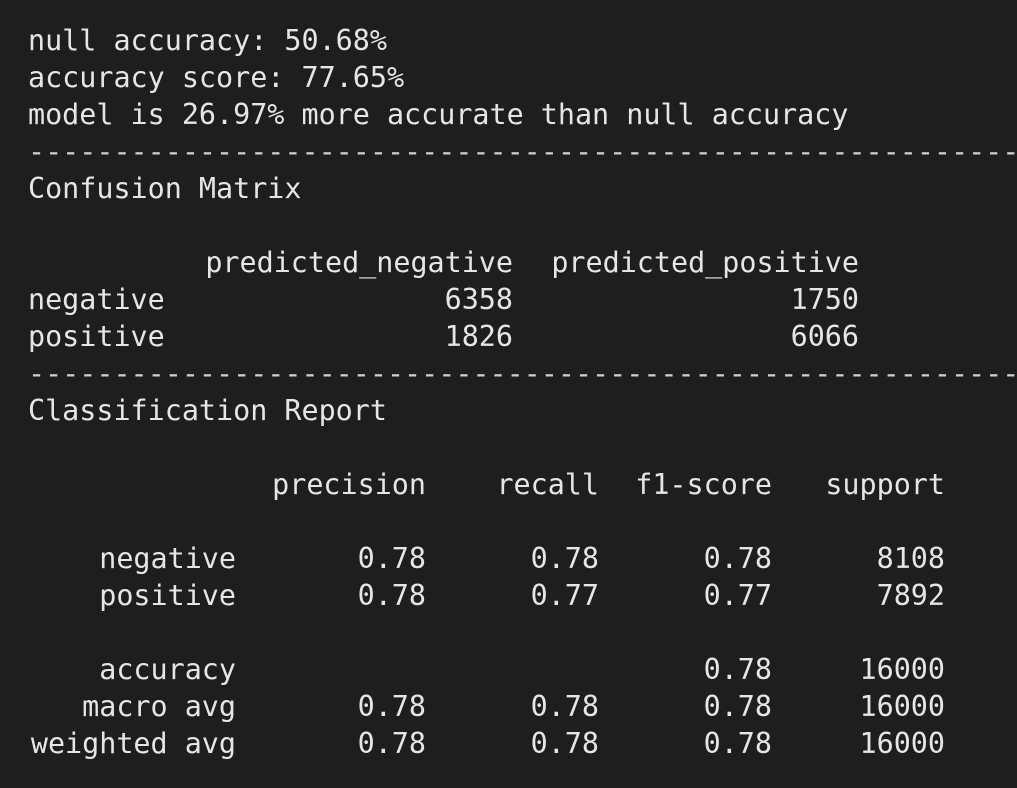  What do you see at coordinates (522, 262) in the screenshot?
I see `confusion-matrix-header: predicted_negative predicted_positive` at bounding box center [522, 262].